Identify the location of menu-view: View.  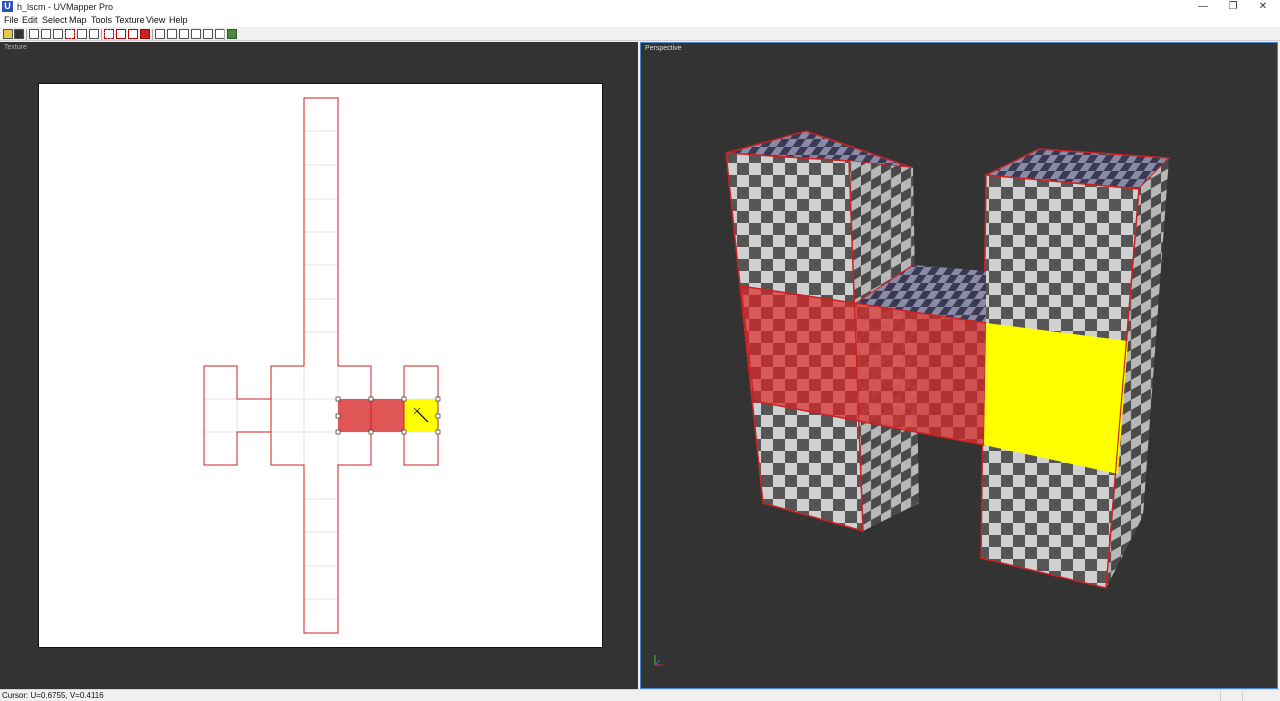
(155, 20).